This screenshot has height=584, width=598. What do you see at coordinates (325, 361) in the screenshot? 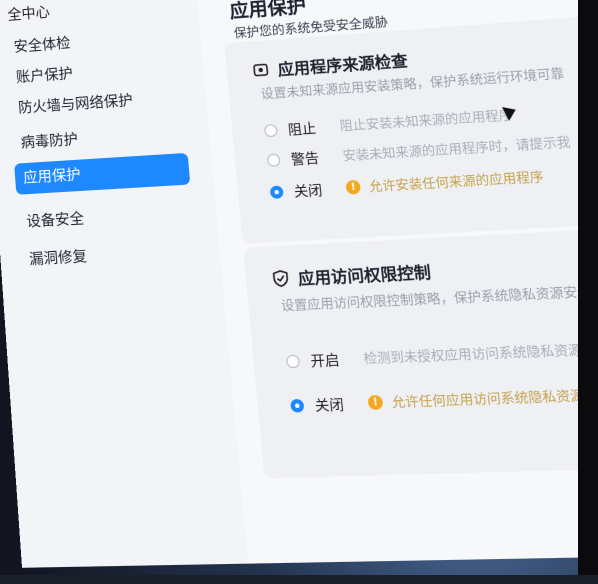
I see `option-label: 开启` at bounding box center [325, 361].